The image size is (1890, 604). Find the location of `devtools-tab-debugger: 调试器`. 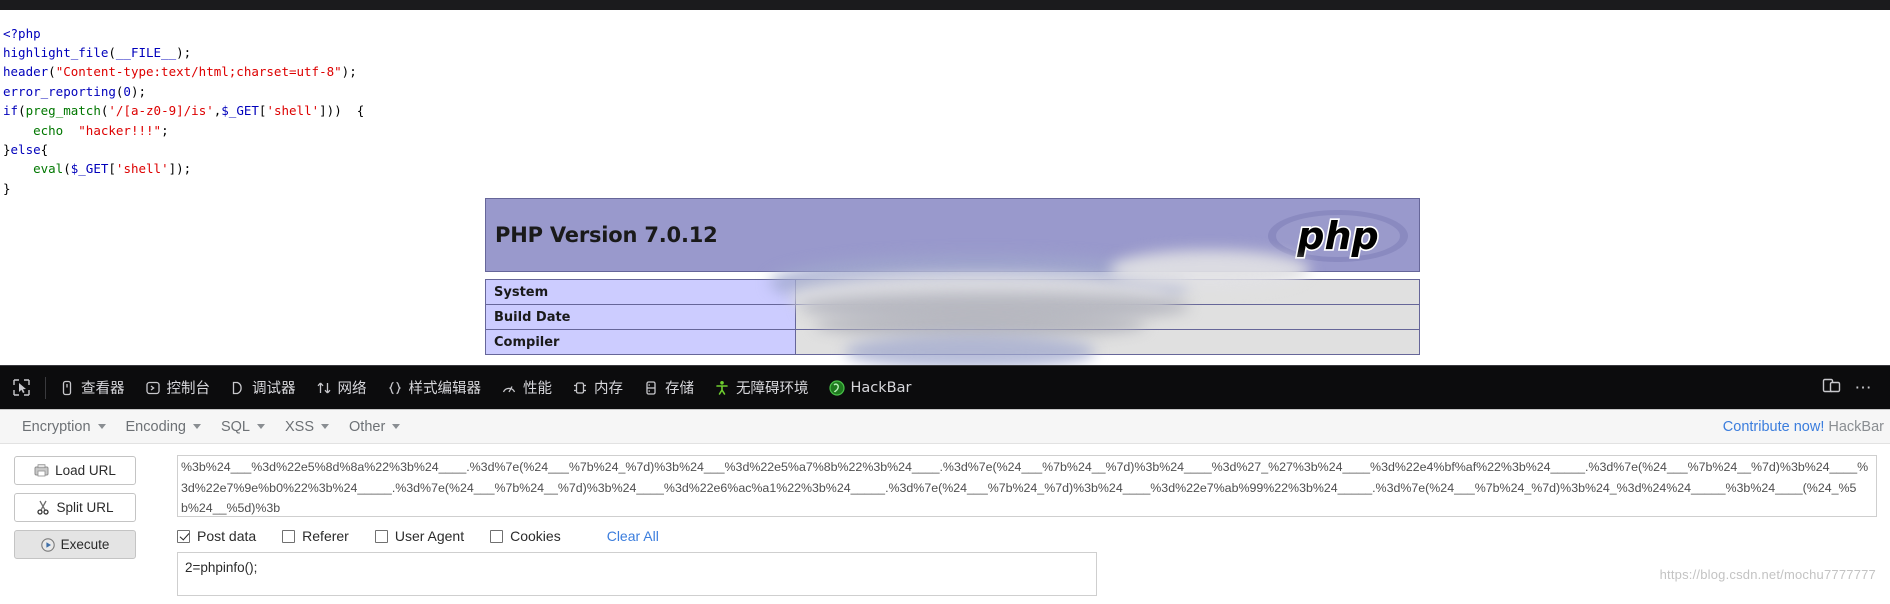

devtools-tab-debugger: 调试器 is located at coordinates (263, 387).